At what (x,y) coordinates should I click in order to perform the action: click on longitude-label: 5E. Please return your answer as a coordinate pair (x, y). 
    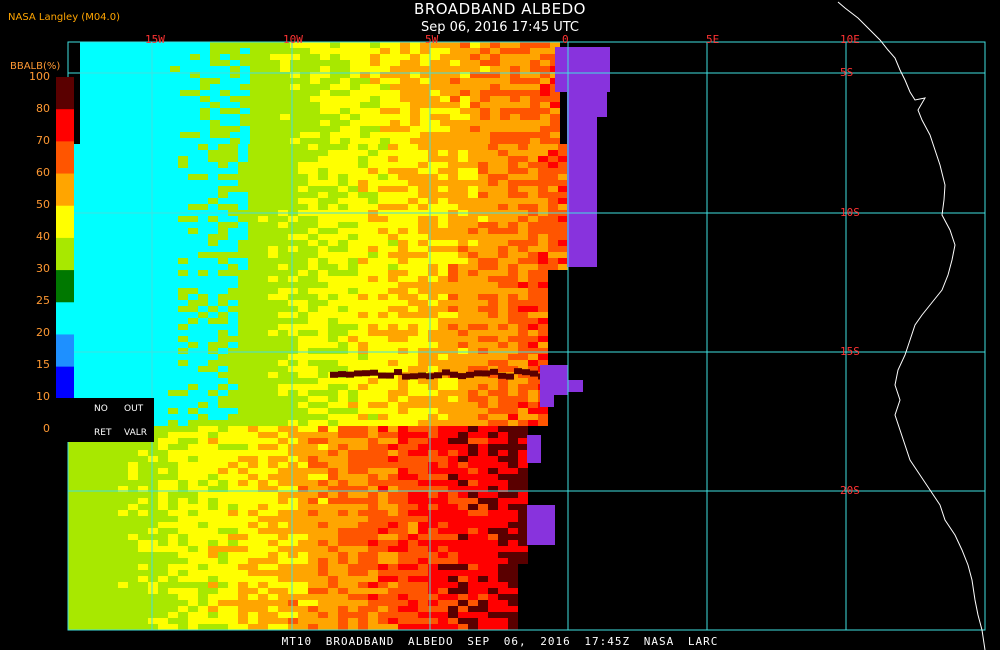
    Looking at the image, I should click on (713, 39).